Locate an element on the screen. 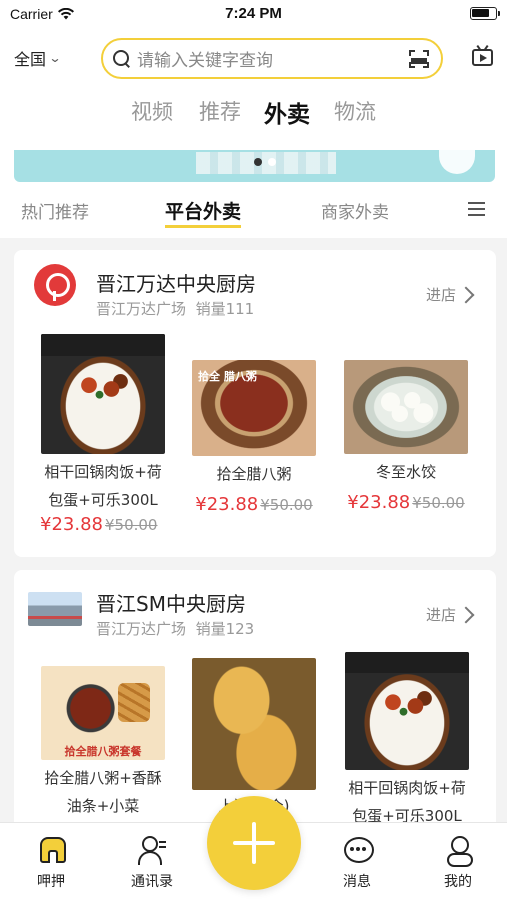 This screenshot has height=900, width=507. chevron-down-icon: ⌄ is located at coordinates (55, 58).